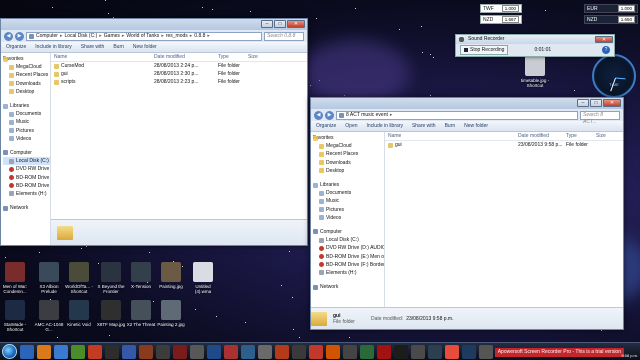  What do you see at coordinates (26, 92) in the screenshot?
I see `nav-item: Desktop` at bounding box center [26, 92].